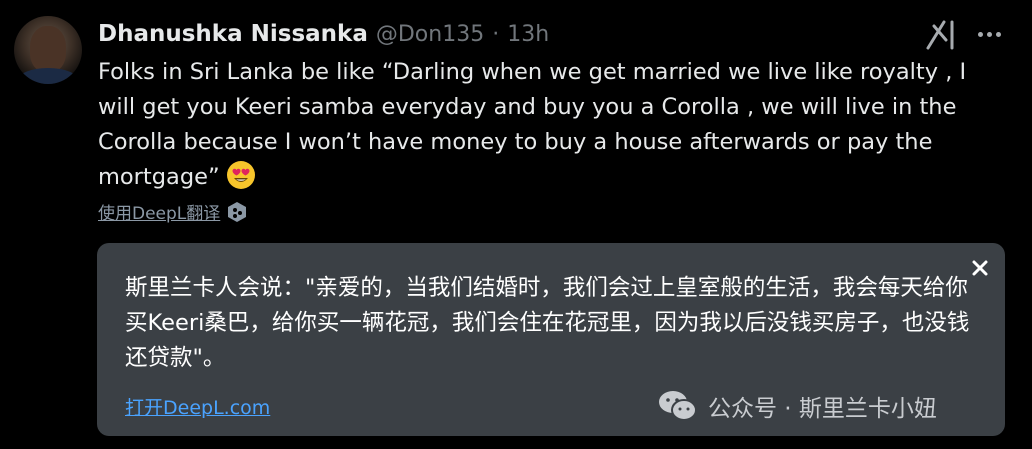 This screenshot has width=1032, height=449. Describe the element at coordinates (237, 211) in the screenshot. I see `deepl-icon` at that location.